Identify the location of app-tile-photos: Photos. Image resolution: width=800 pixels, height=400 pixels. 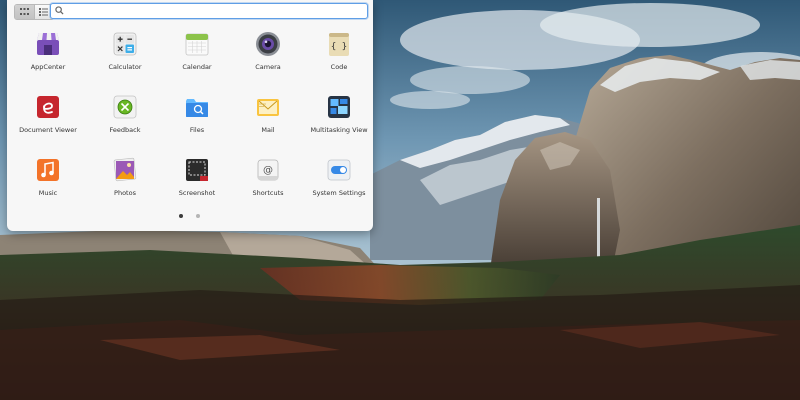
(125, 180).